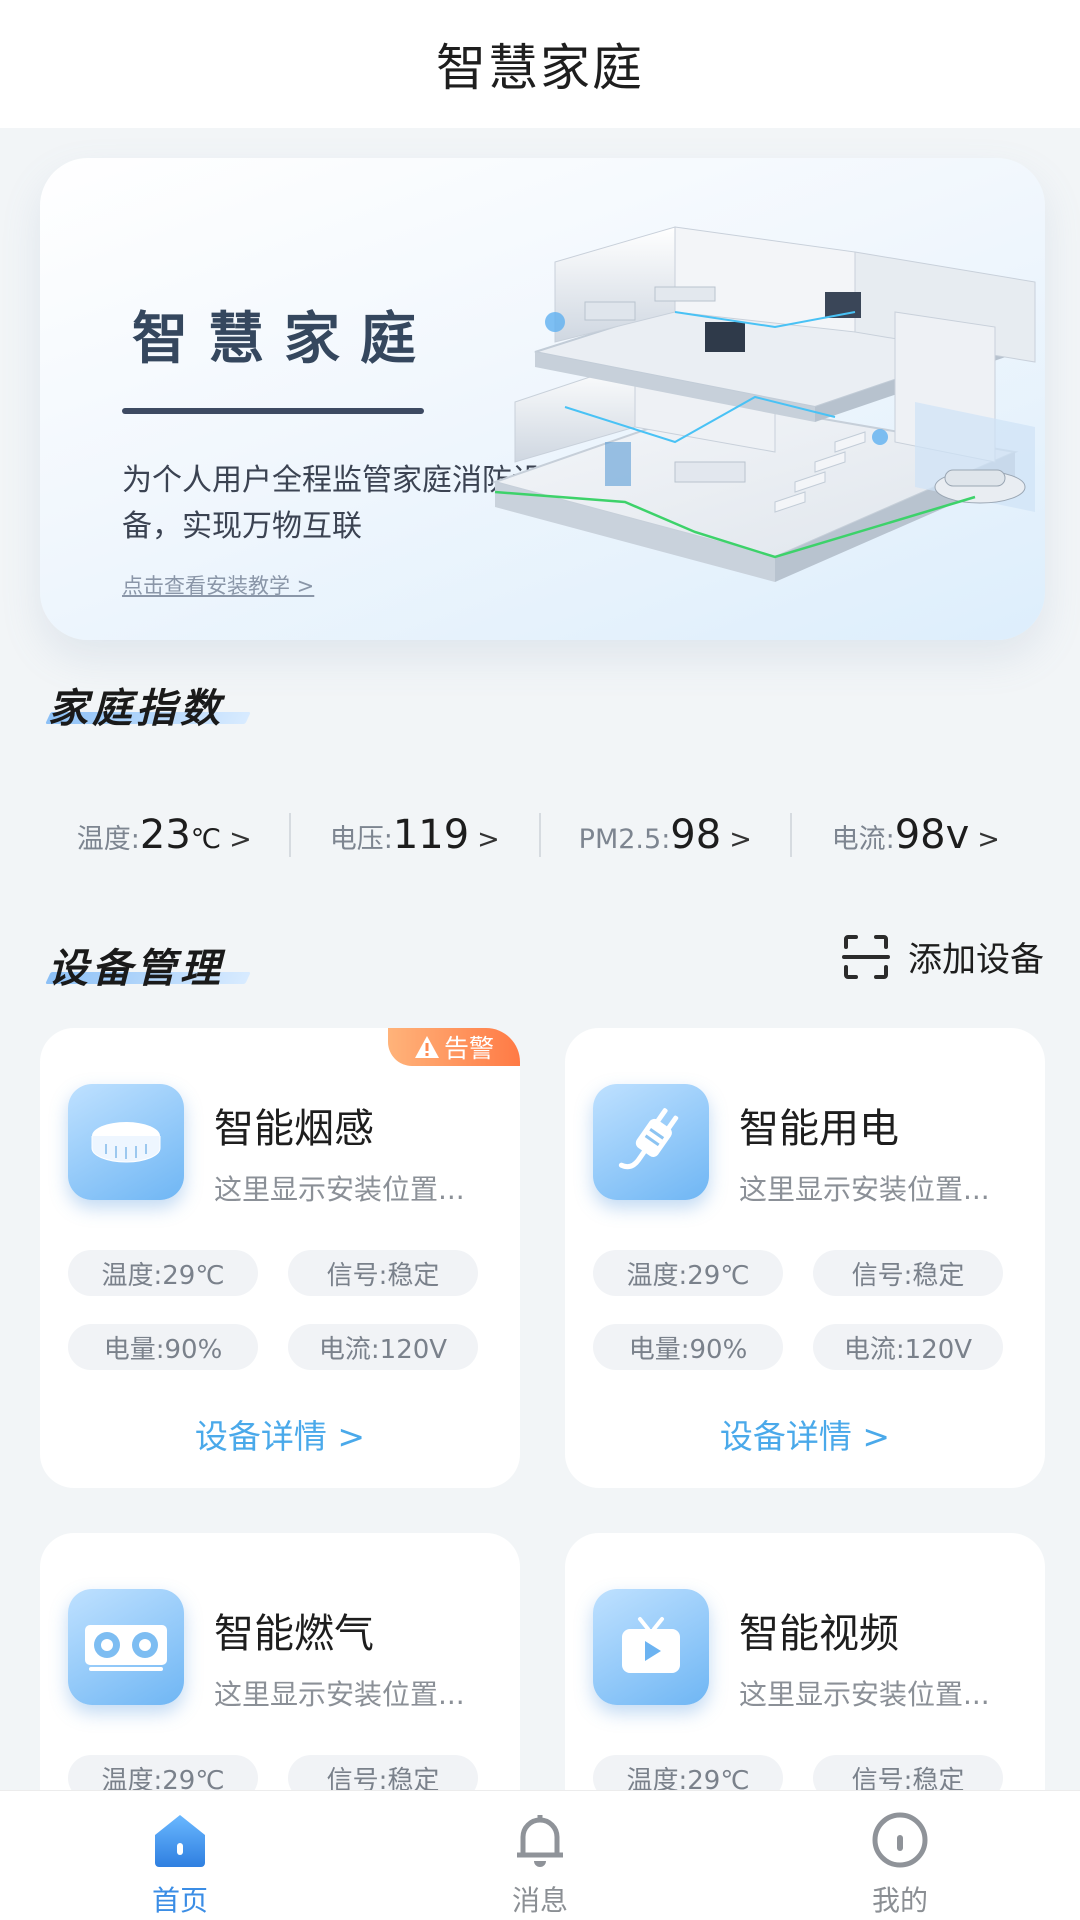 This screenshot has width=1080, height=1920. I want to click on banner-divider, so click(273, 411).